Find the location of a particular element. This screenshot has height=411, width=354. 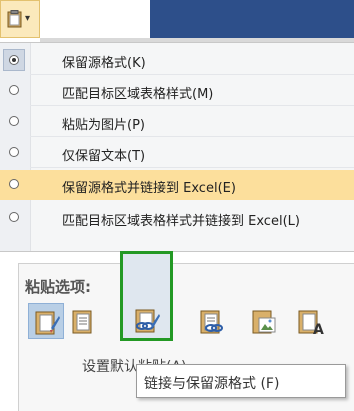

keep-text-only-icon: A is located at coordinates (311, 322).